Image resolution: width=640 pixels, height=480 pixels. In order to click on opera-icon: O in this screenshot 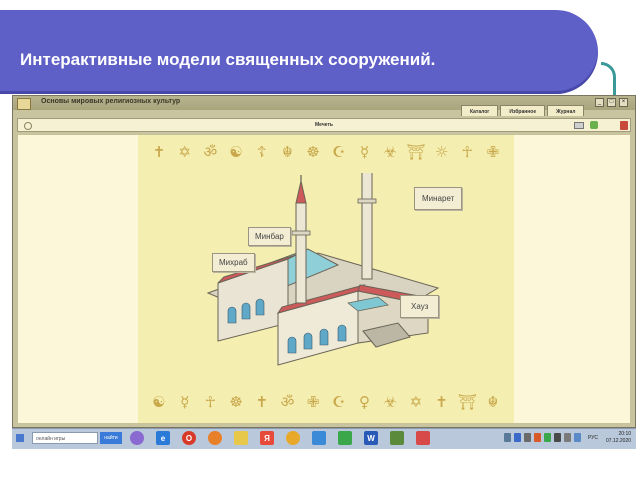, I will do `click(189, 438)`.